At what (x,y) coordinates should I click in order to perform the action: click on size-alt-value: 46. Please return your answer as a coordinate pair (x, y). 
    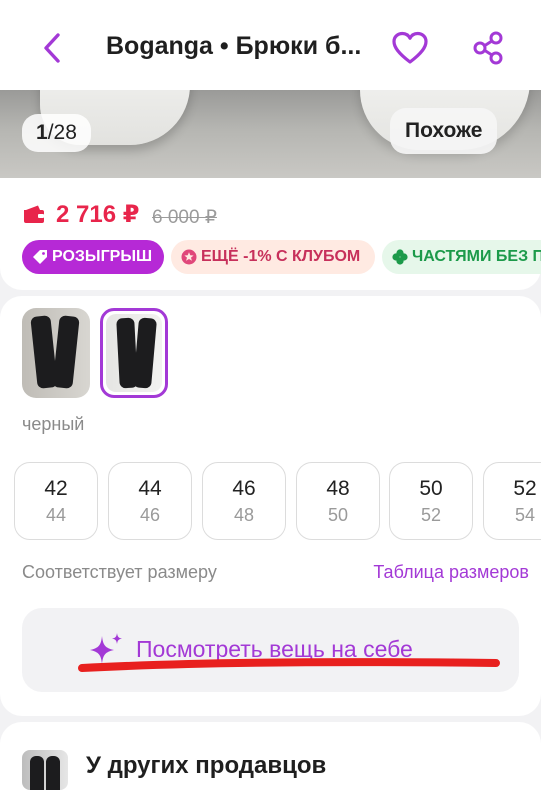
    Looking at the image, I should click on (150, 515).